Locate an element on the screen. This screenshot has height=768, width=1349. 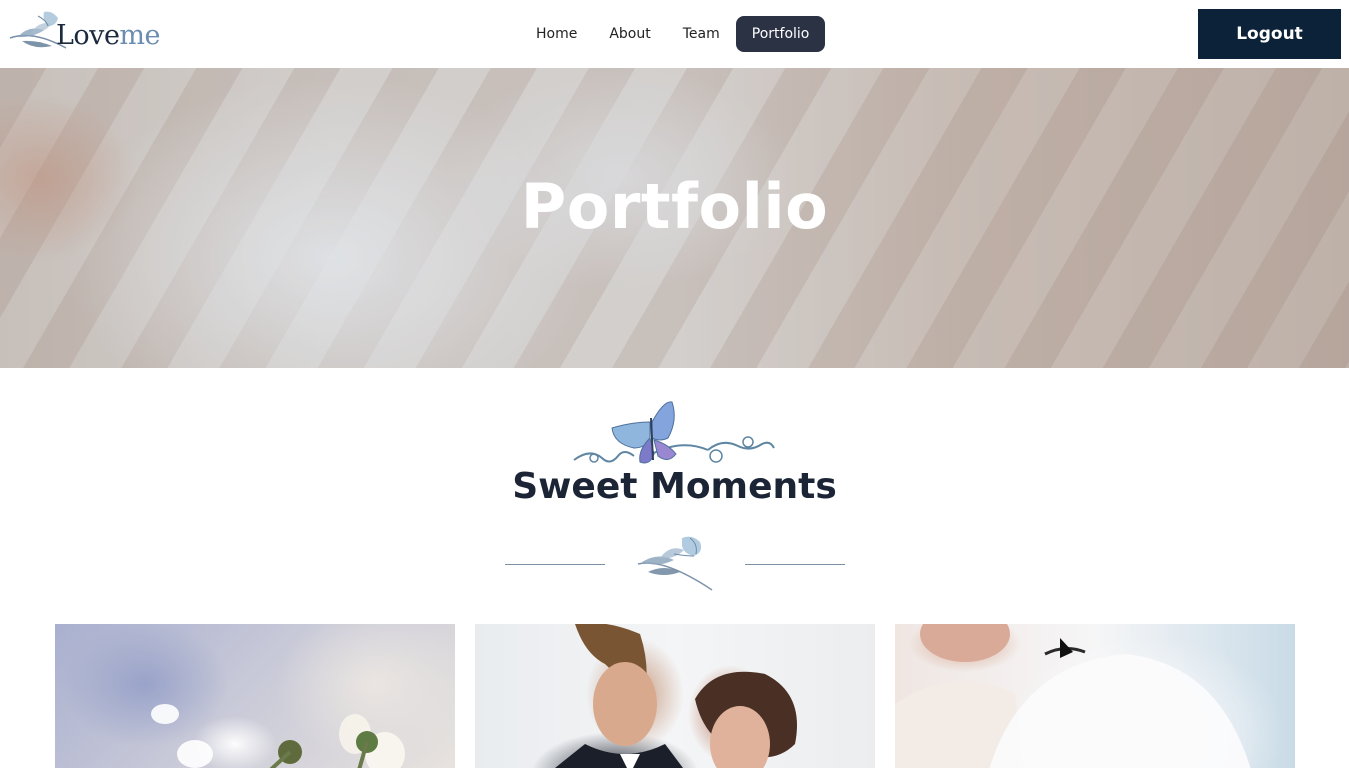
brand-name-part2: me is located at coordinates (140, 35).